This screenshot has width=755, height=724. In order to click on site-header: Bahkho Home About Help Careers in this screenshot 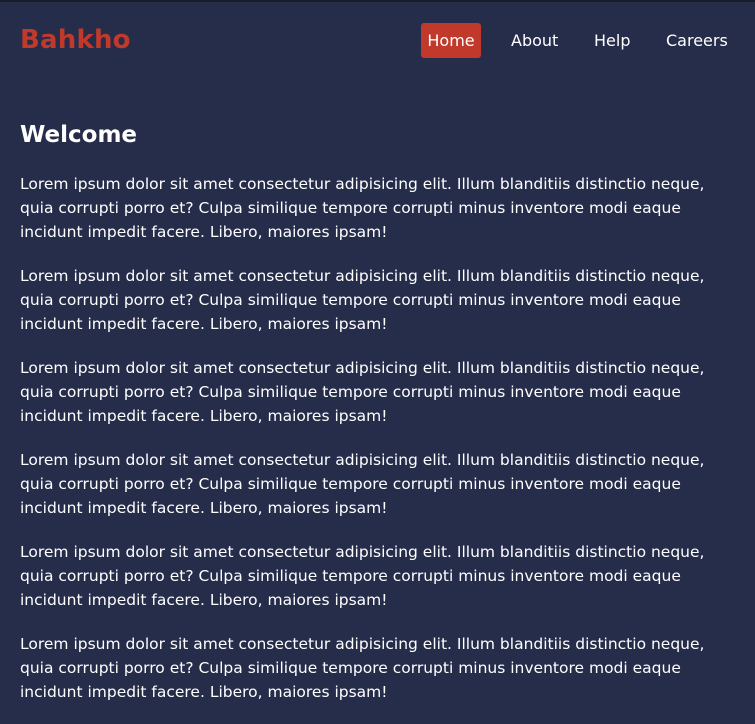, I will do `click(377, 41)`.